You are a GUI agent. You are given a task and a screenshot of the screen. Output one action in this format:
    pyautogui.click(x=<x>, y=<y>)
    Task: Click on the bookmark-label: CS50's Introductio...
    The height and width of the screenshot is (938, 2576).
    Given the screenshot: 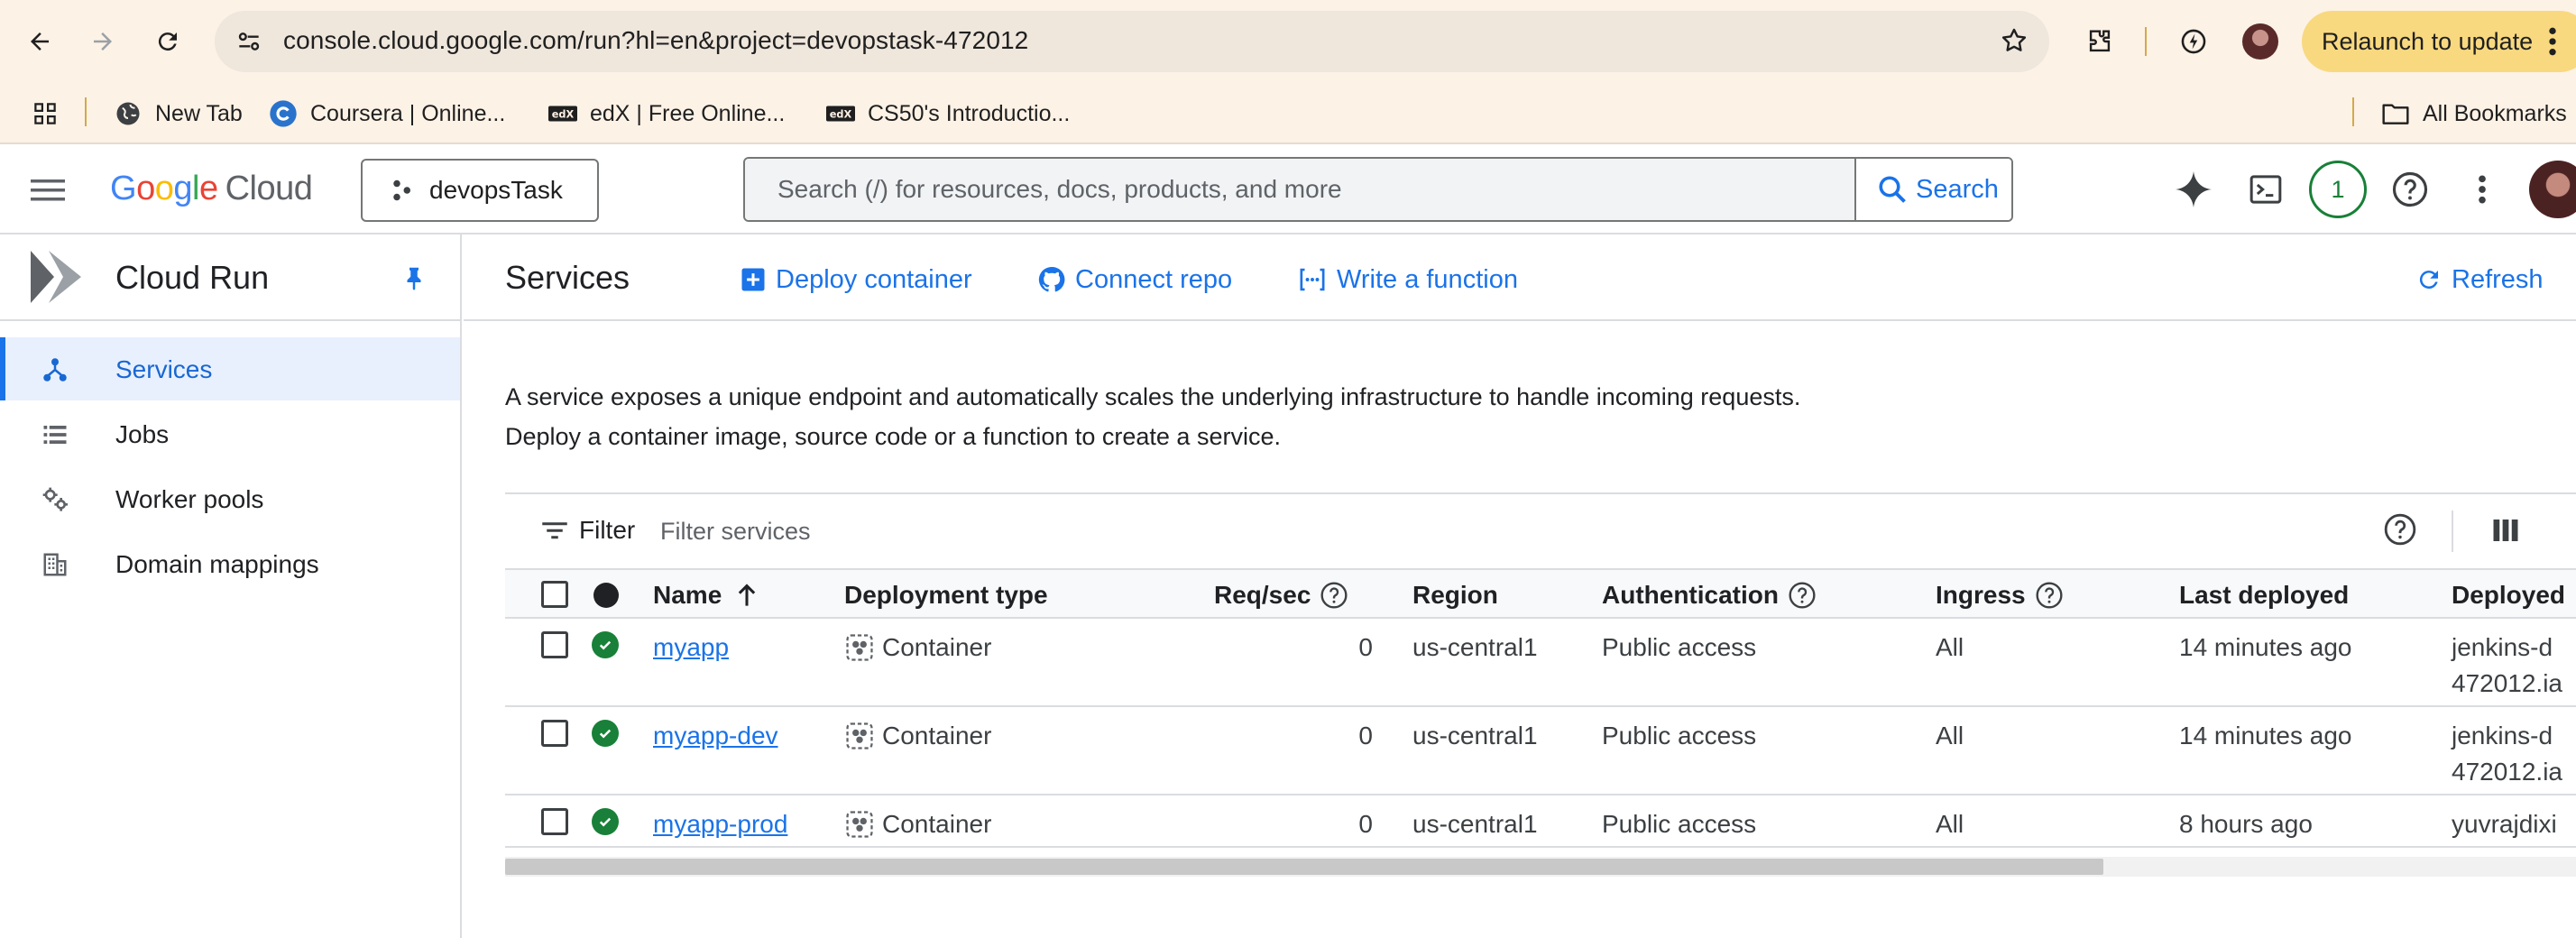 What is the action you would take?
    pyautogui.click(x=970, y=113)
    